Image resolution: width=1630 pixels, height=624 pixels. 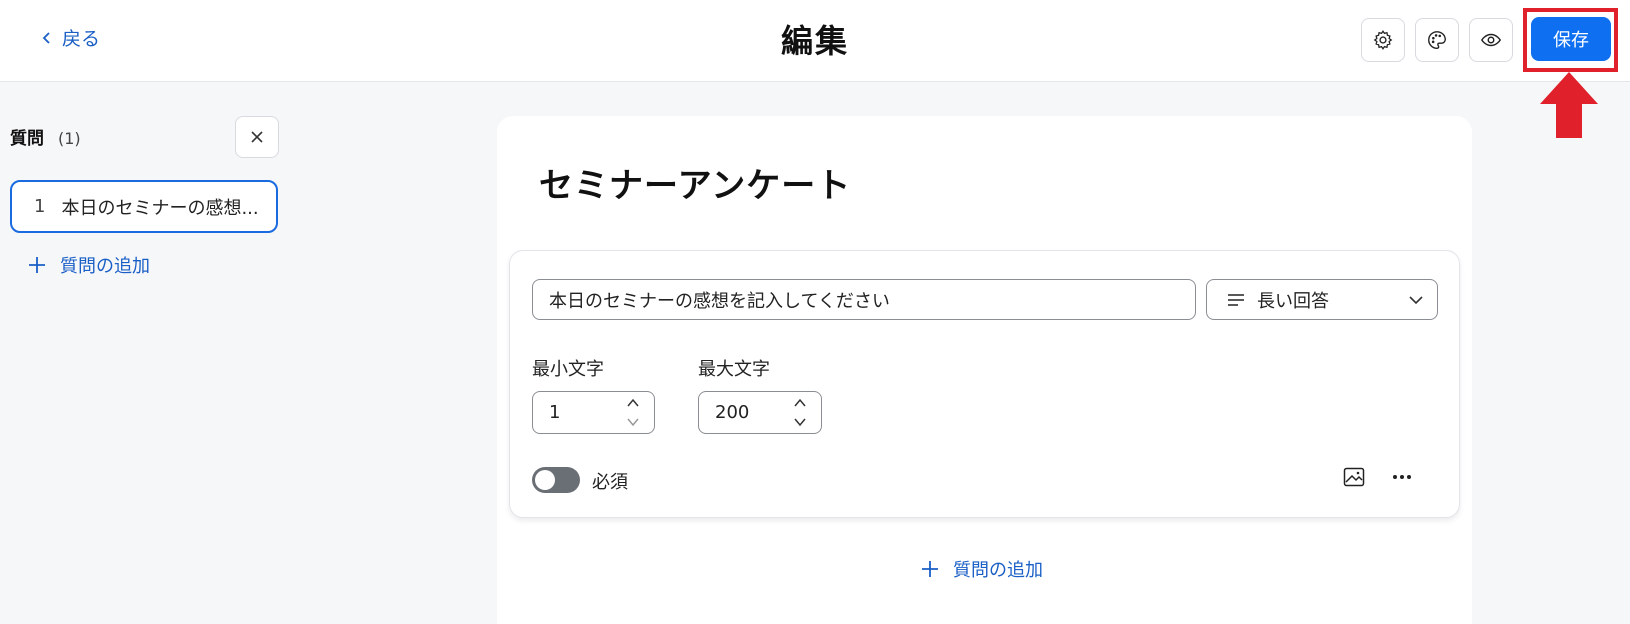 What do you see at coordinates (760, 412) in the screenshot?
I see `max-chars-stepper: 200` at bounding box center [760, 412].